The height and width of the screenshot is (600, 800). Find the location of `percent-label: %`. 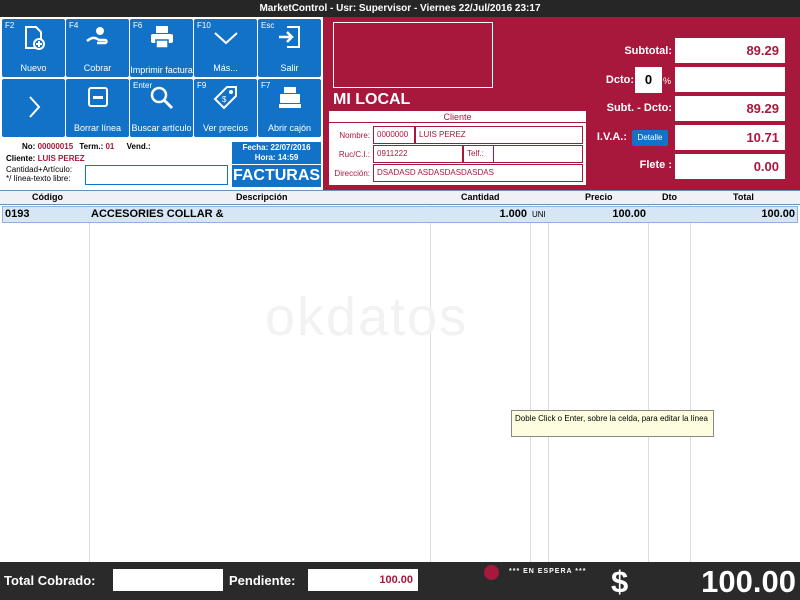

percent-label: % is located at coordinates (667, 81).